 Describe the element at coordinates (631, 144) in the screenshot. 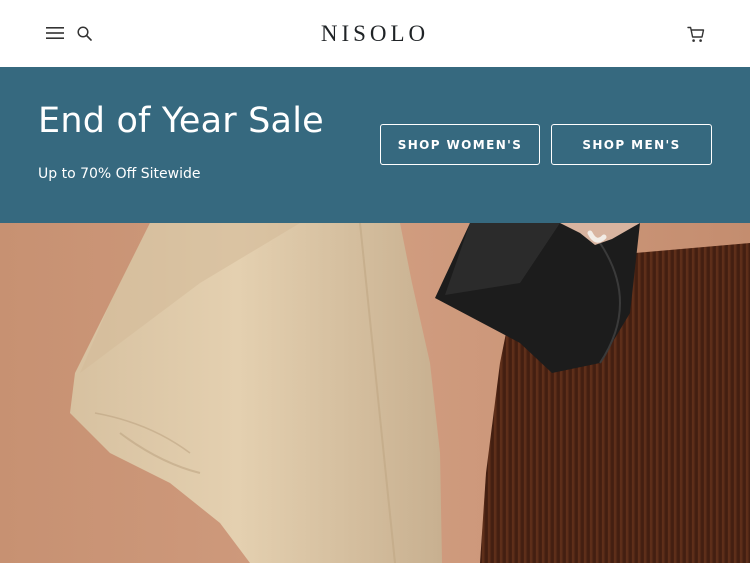

I see `shop-mens-button: SHOP MEN'S` at that location.